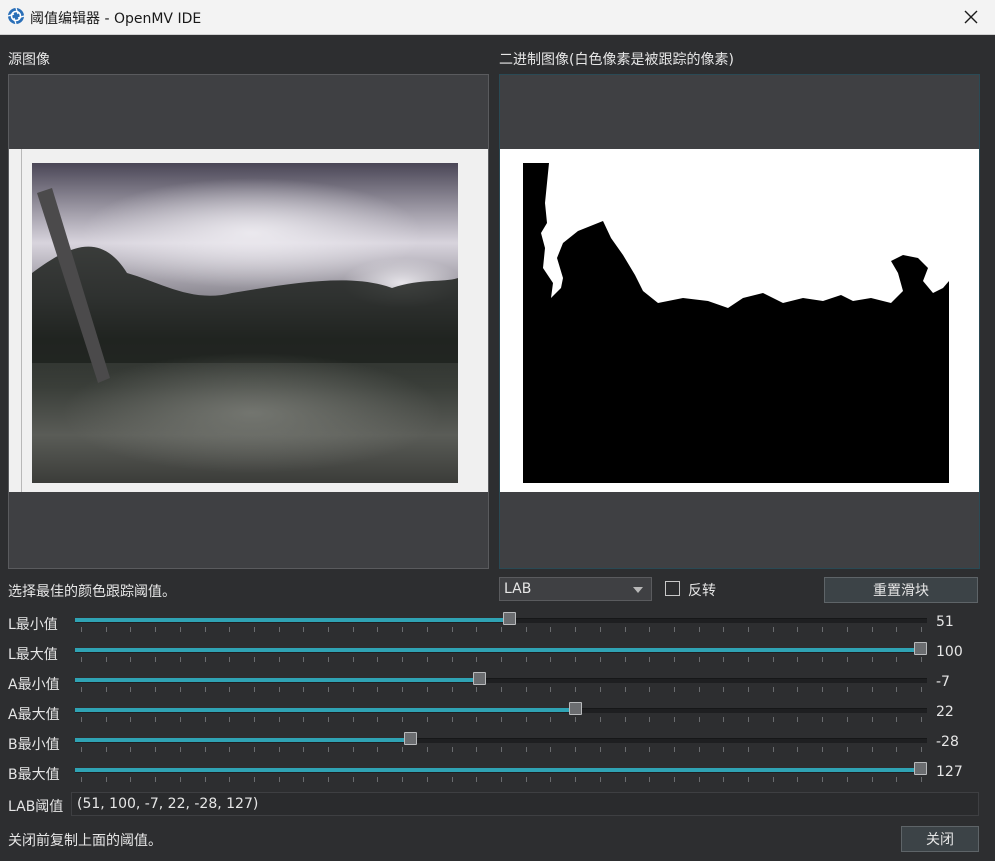 This screenshot has height=861, width=995. I want to click on lab-threshold-field: (51, 100, -7, 22, -28, 127), so click(525, 804).